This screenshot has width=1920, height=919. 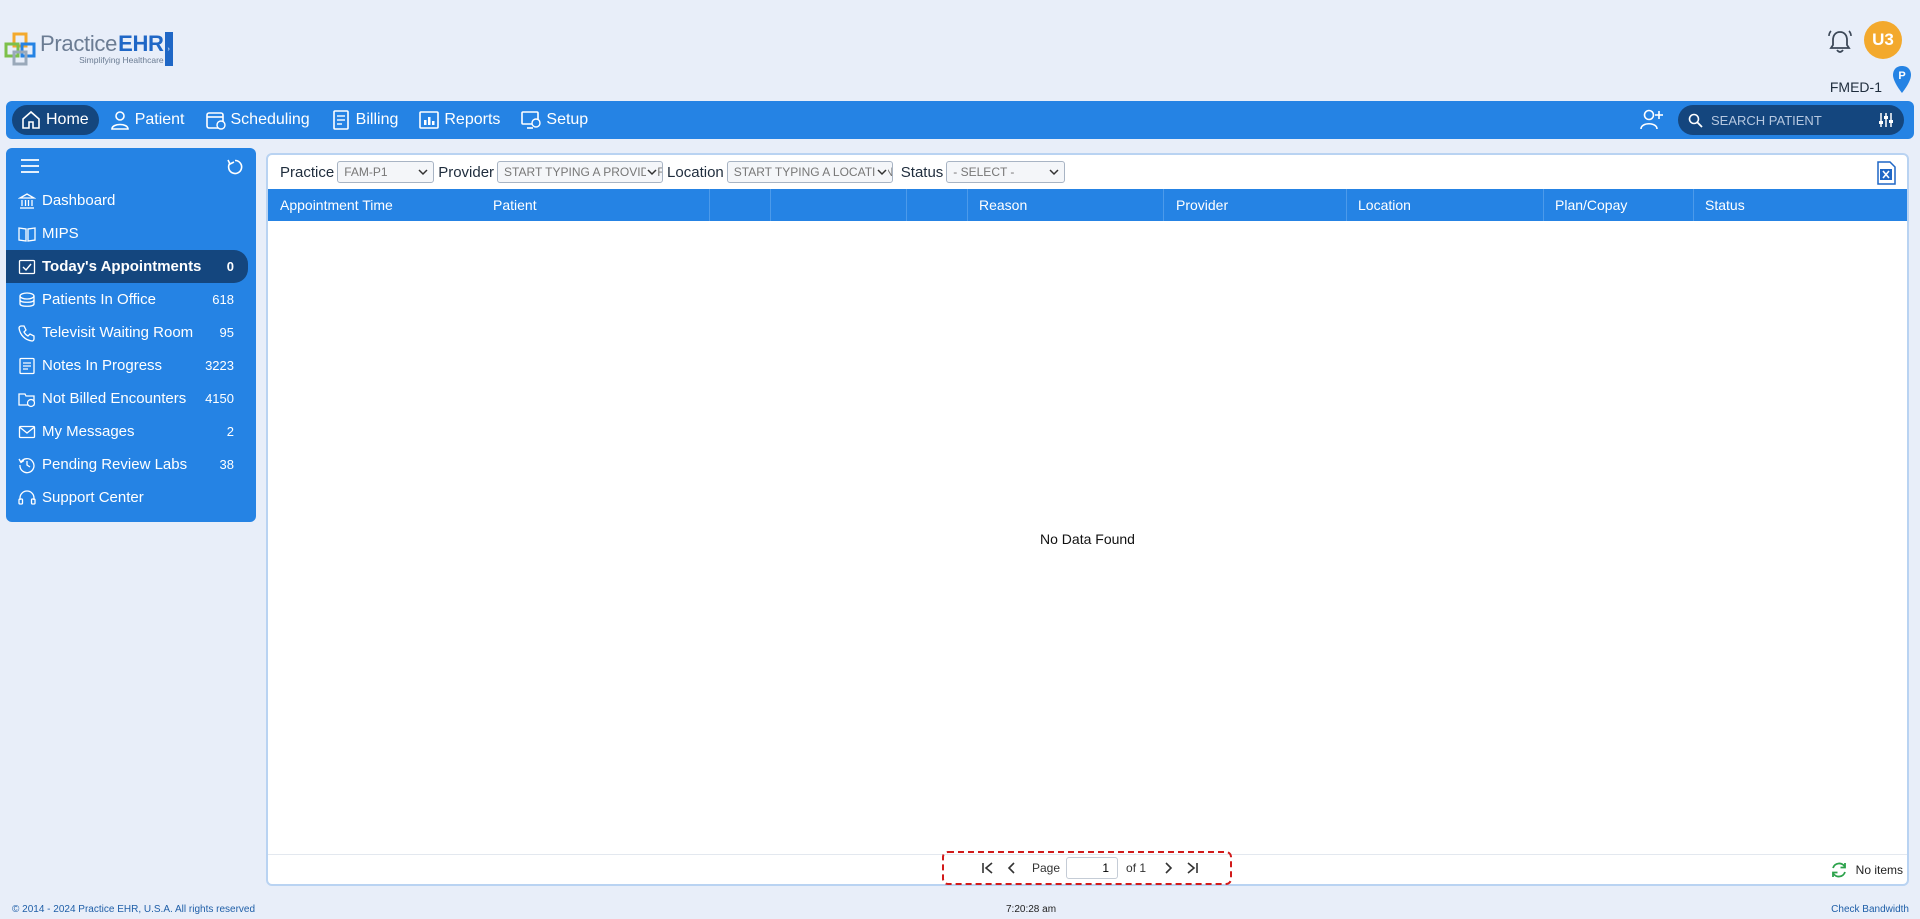 I want to click on provider-label: Provider, so click(x=466, y=172).